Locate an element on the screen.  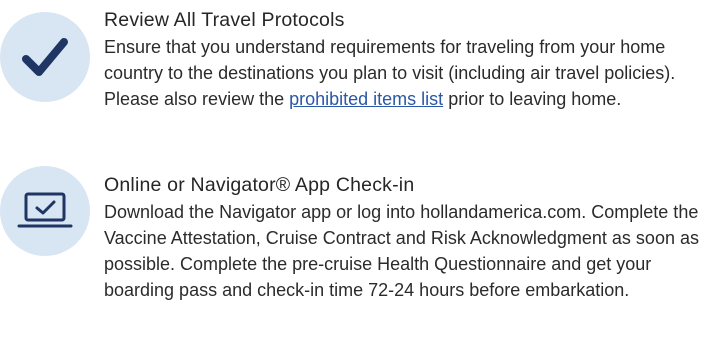
checkmark-icon is located at coordinates (45, 57).